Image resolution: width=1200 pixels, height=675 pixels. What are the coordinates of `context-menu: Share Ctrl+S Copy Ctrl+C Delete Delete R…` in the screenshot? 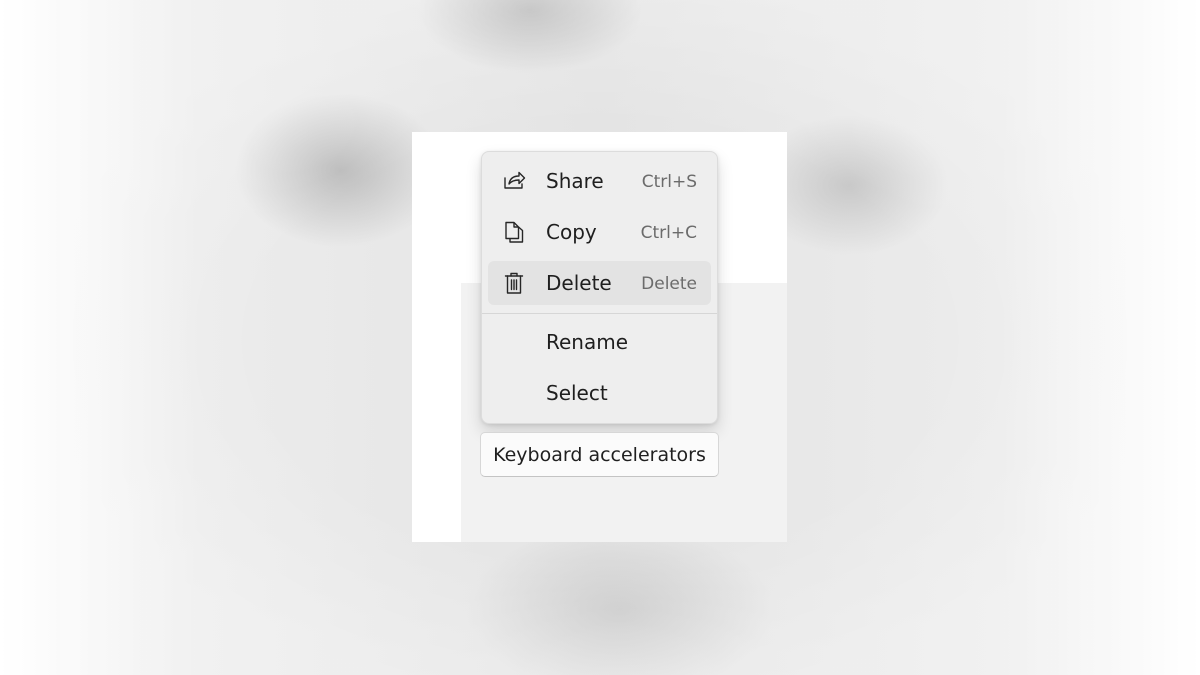 It's located at (599, 287).